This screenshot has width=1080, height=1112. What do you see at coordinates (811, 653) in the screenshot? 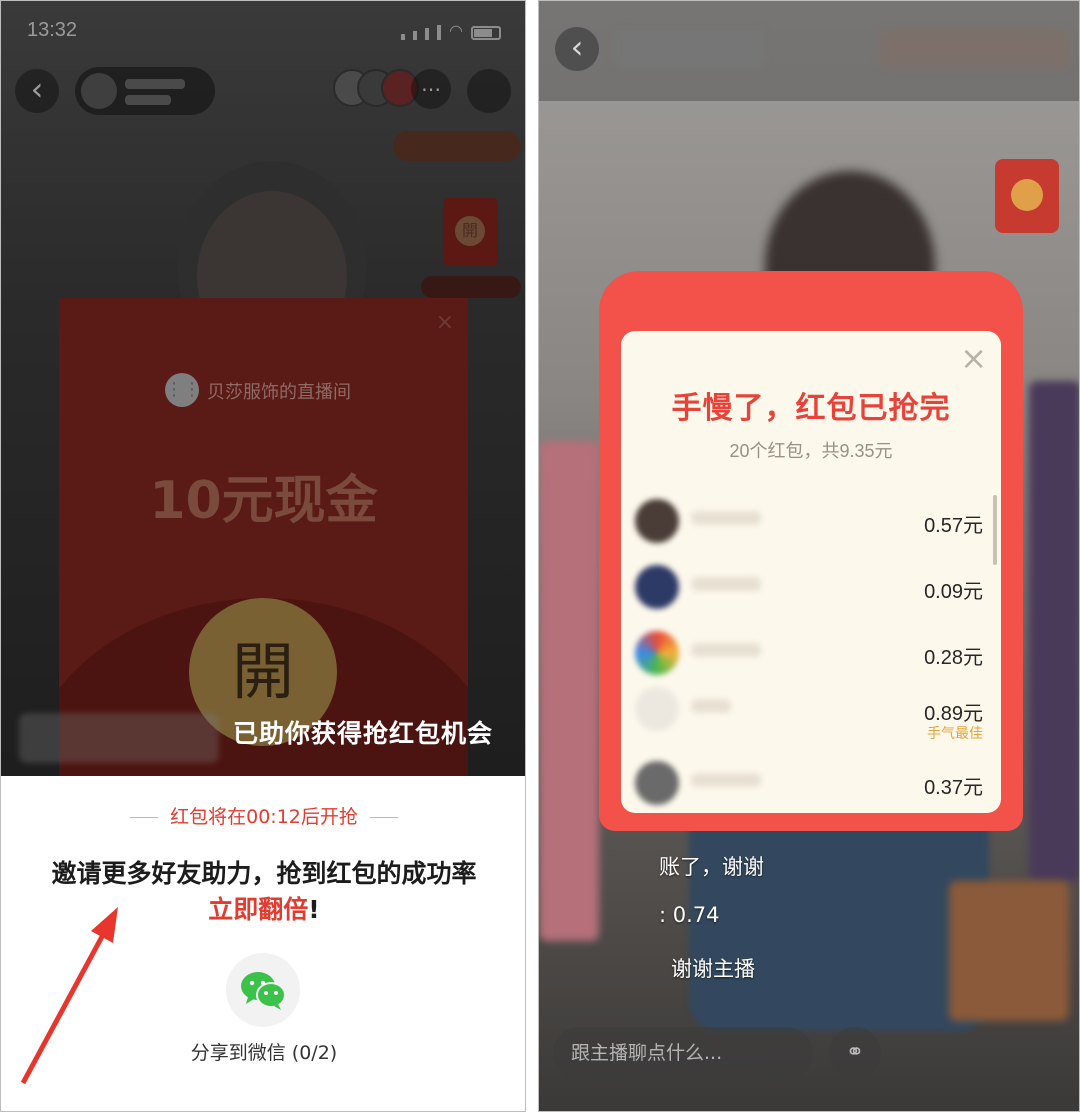
I see `record-row: 0.28元` at bounding box center [811, 653].